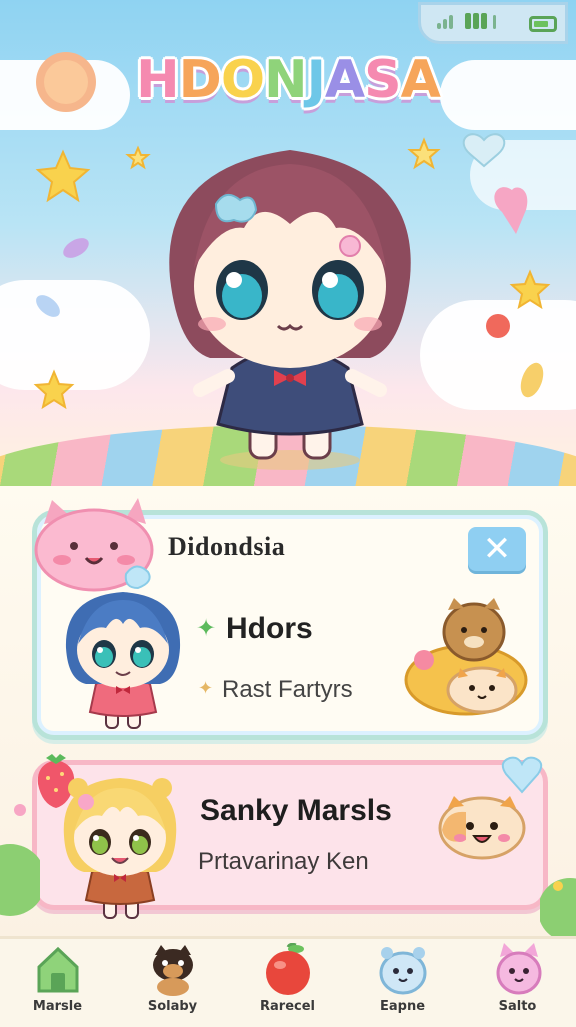 The image size is (576, 1027). I want to click on close-button: ✕, so click(497, 549).